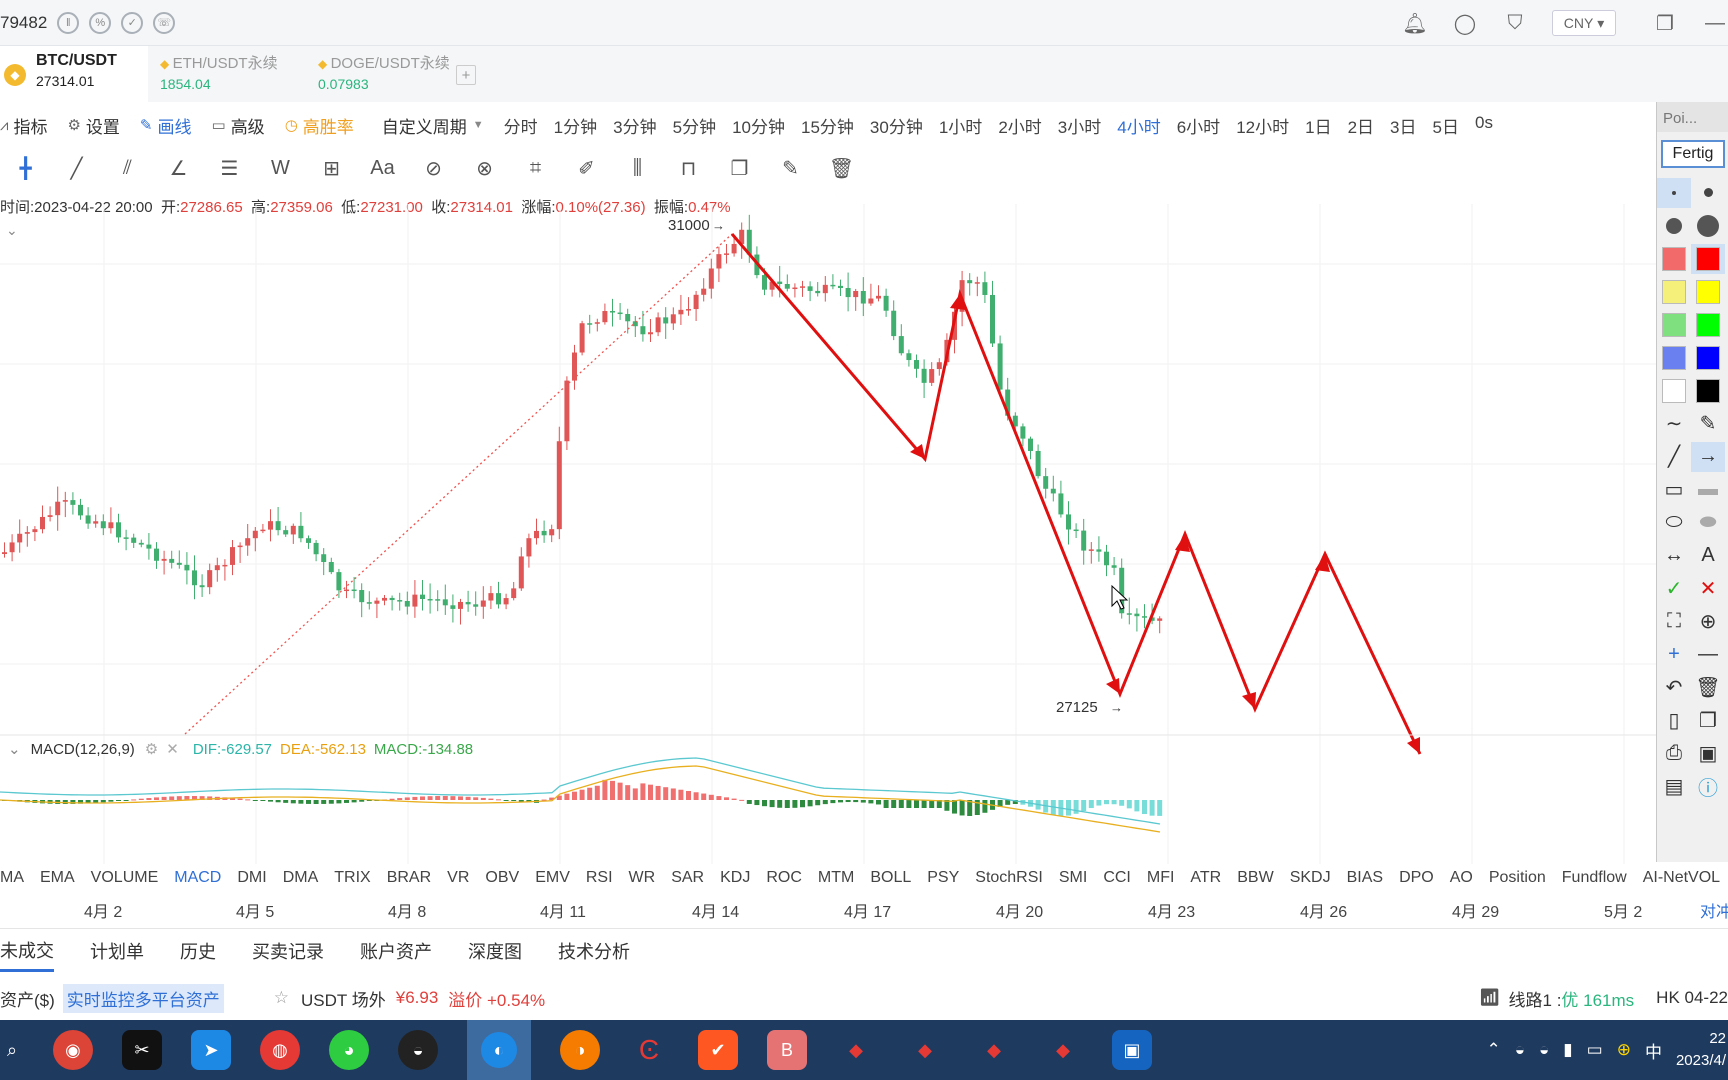  What do you see at coordinates (117, 951) in the screenshot?
I see `order-tab-1: 计划单` at bounding box center [117, 951].